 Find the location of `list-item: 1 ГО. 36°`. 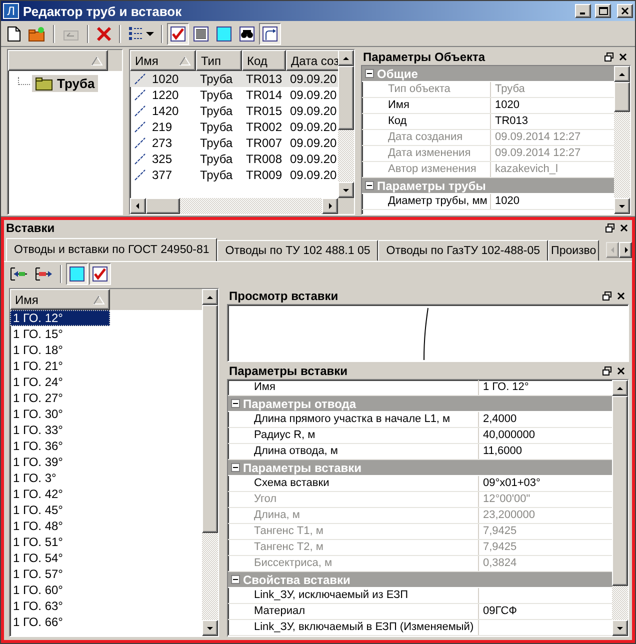

list-item: 1 ГО. 36° is located at coordinates (60, 446).